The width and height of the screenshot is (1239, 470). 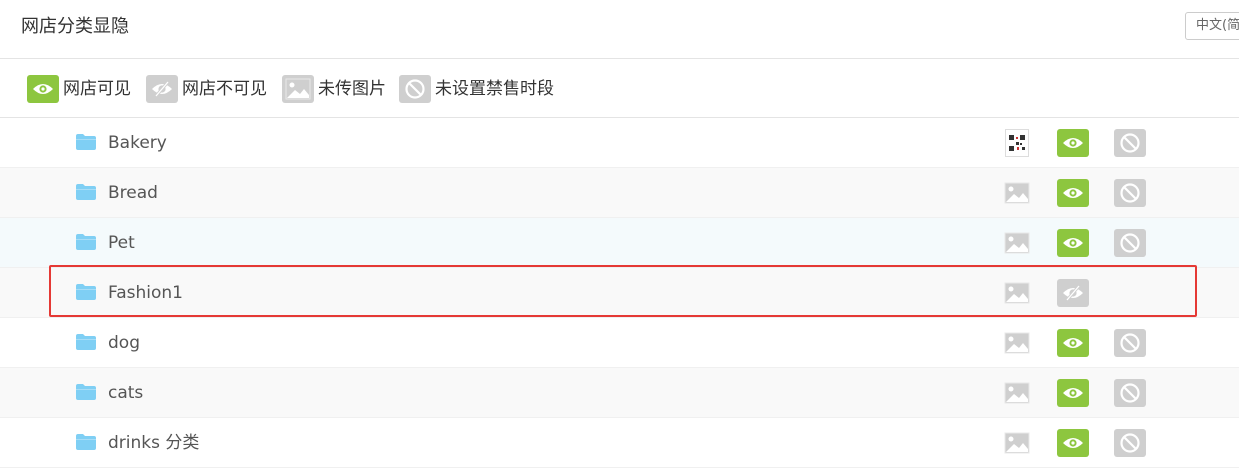 What do you see at coordinates (154, 443) in the screenshot?
I see `category-name: drinks 分类` at bounding box center [154, 443].